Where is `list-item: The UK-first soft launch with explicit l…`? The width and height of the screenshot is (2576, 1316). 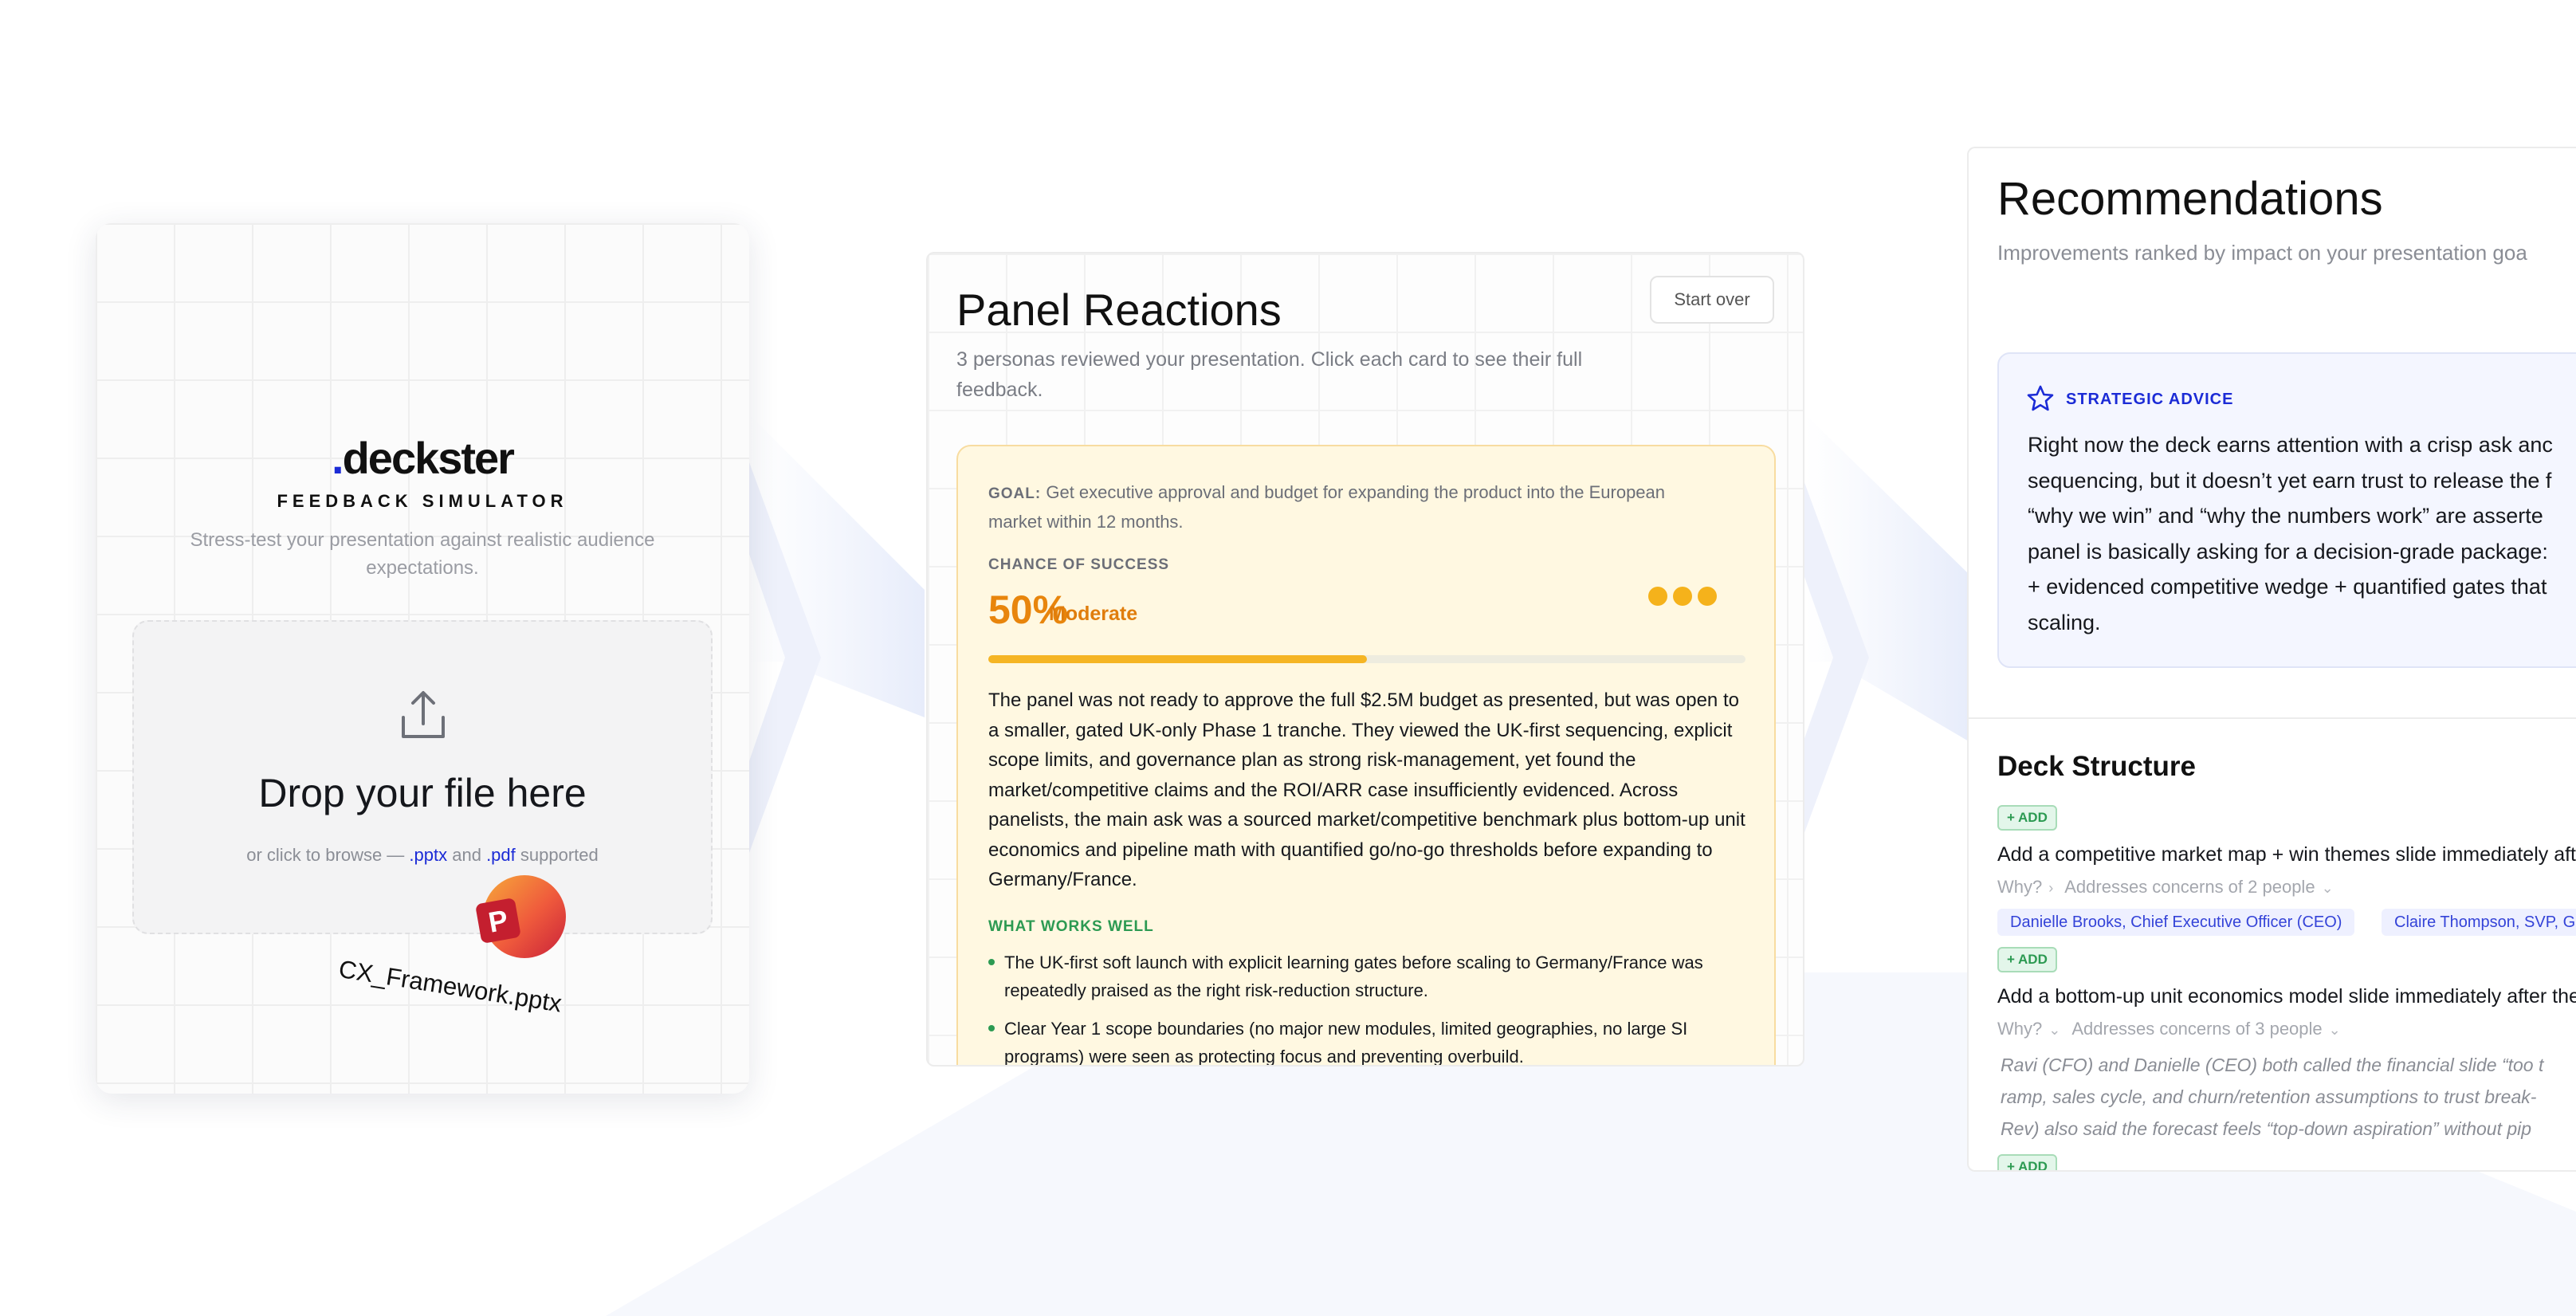 list-item: The UK-first soft launch with explicit l… is located at coordinates (1366, 976).